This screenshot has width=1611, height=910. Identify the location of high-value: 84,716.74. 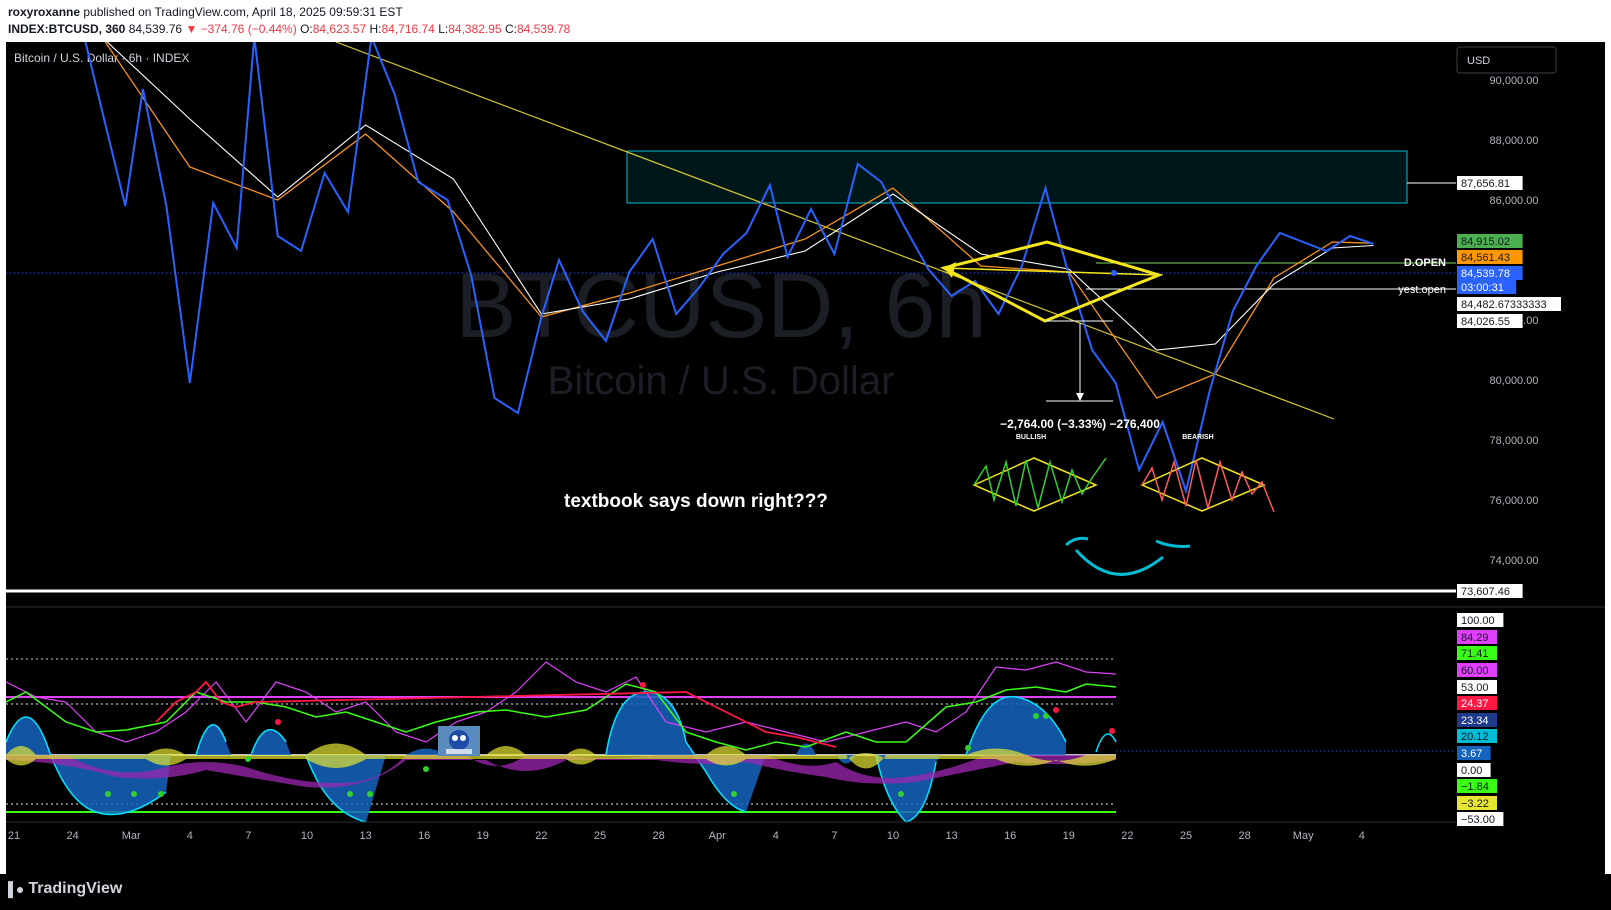
(408, 29).